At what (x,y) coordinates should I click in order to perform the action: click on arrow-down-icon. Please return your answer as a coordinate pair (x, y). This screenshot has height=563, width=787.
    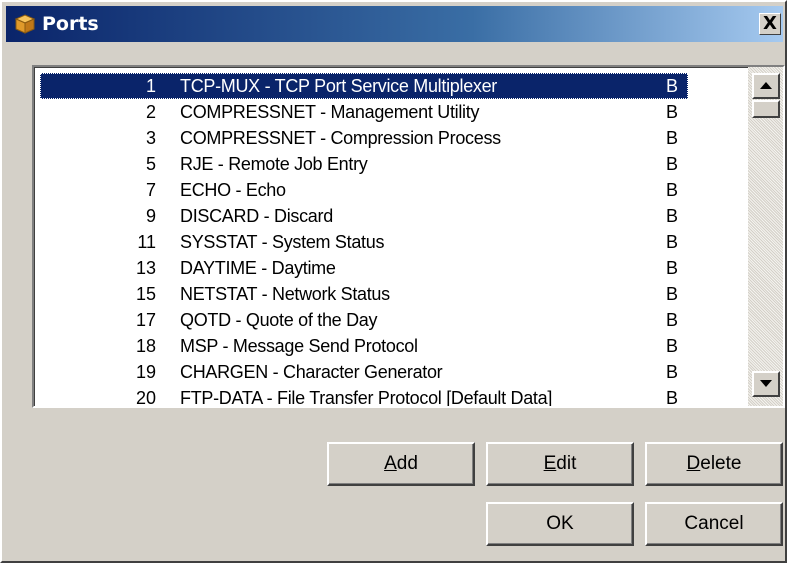
    Looking at the image, I should click on (766, 383).